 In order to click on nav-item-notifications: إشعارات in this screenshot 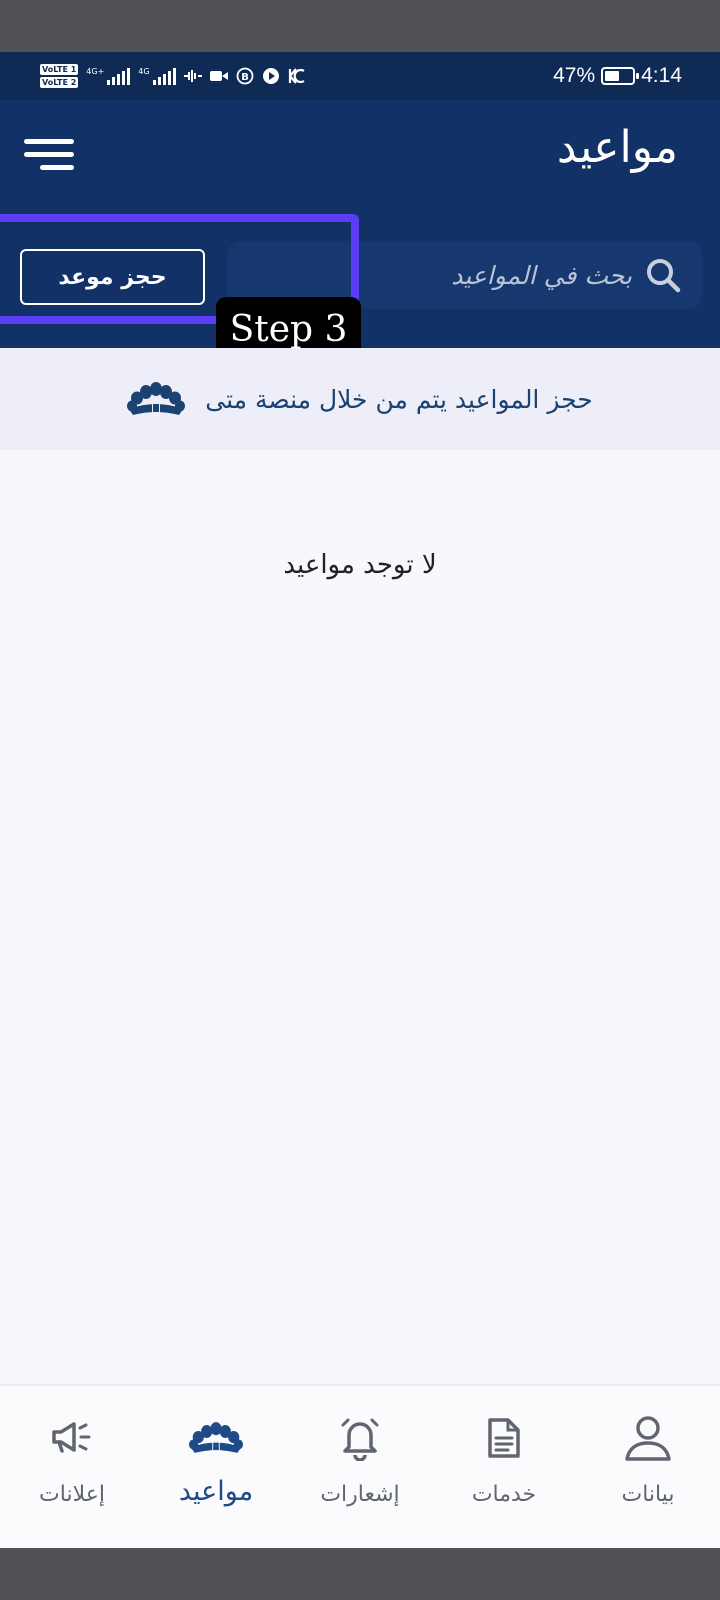, I will do `click(360, 1467)`.